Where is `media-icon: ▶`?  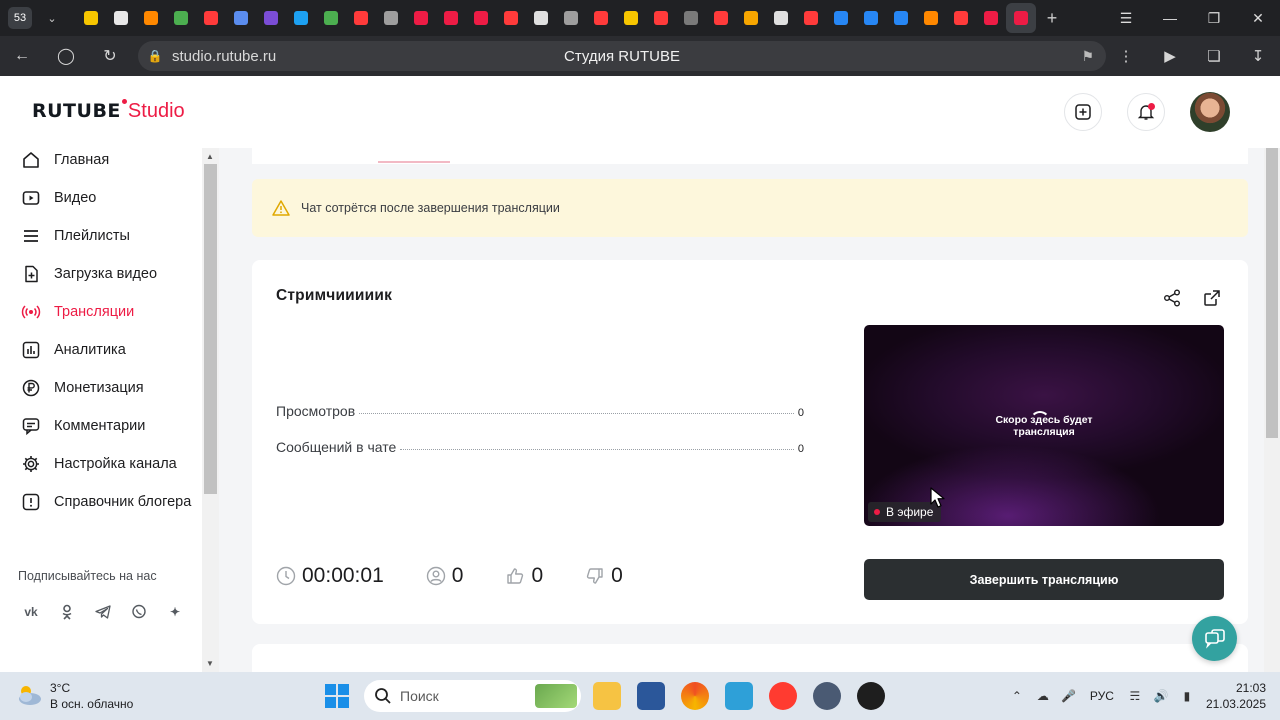 media-icon: ▶ is located at coordinates (1170, 56).